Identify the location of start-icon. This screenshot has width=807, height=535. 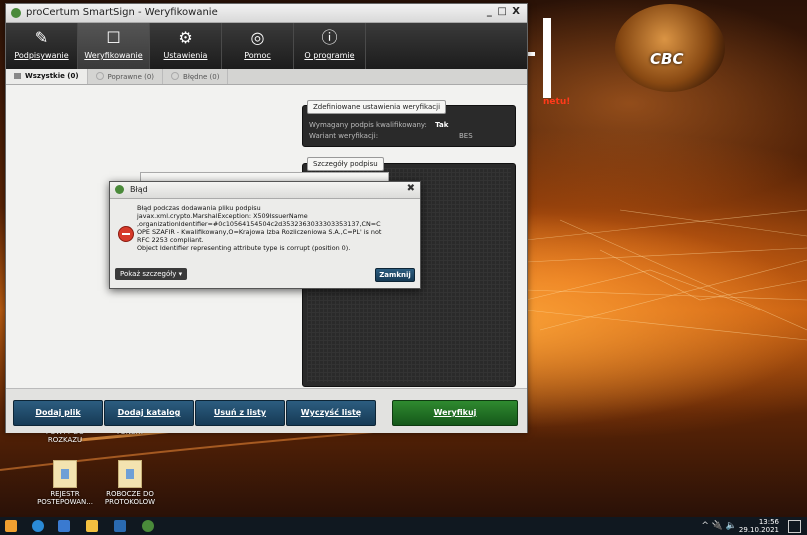
(11, 526).